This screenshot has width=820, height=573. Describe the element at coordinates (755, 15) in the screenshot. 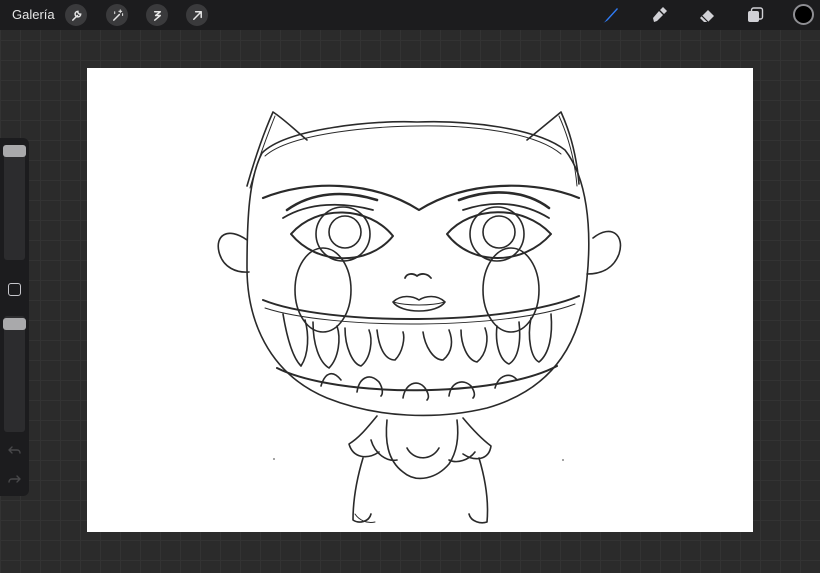

I see `layers-icon` at that location.